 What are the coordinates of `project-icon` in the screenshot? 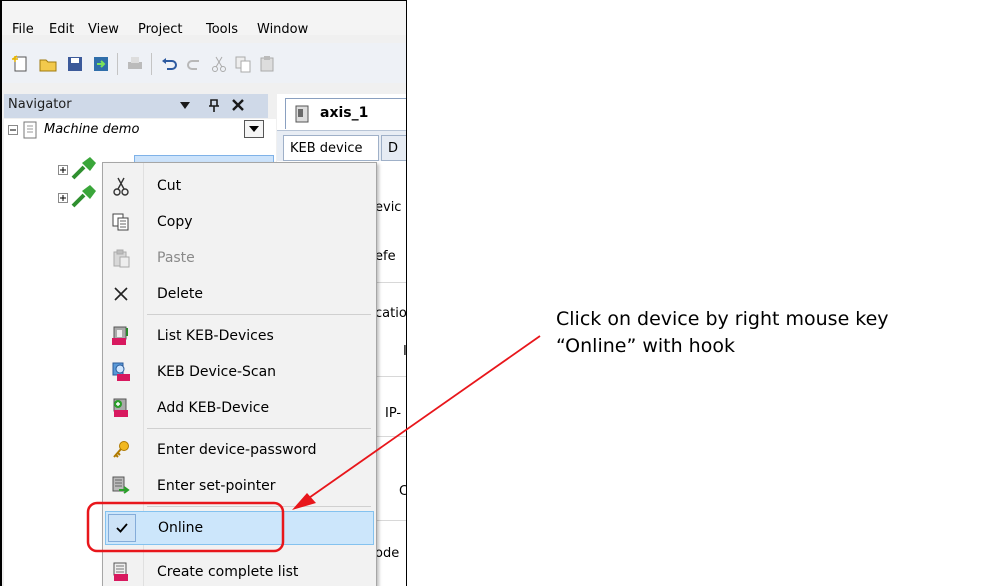 It's located at (30, 130).